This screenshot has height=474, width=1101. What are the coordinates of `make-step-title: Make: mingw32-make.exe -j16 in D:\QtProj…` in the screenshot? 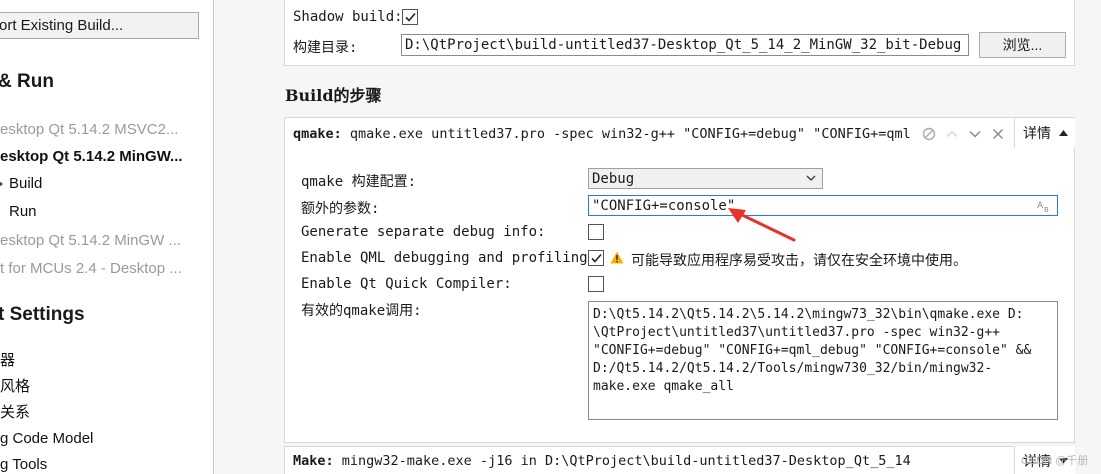 It's located at (602, 461).